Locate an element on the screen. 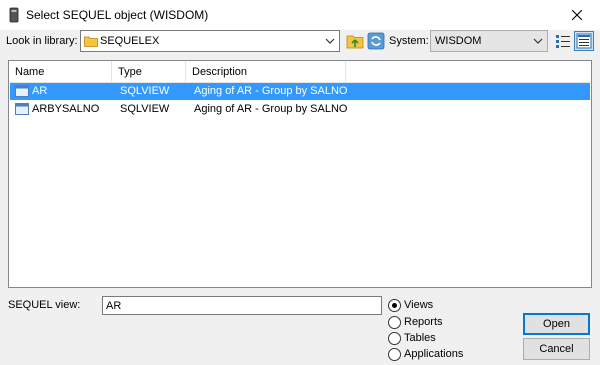 This screenshot has width=600, height=365. open-button: Open is located at coordinates (556, 324).